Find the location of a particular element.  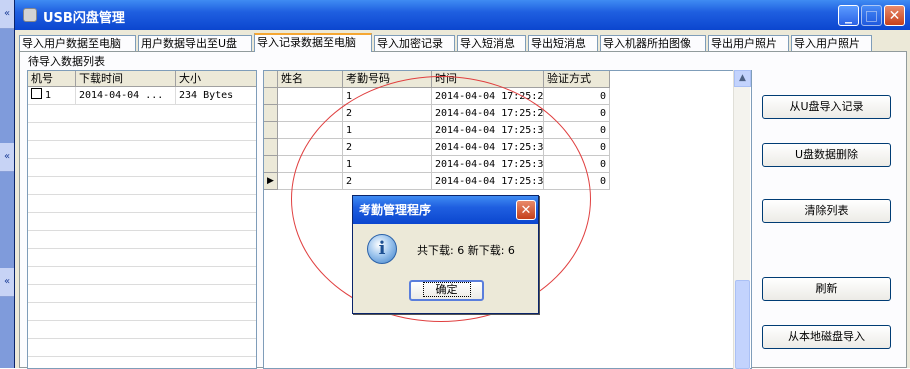

column-header: 下载时间 is located at coordinates (126, 79).